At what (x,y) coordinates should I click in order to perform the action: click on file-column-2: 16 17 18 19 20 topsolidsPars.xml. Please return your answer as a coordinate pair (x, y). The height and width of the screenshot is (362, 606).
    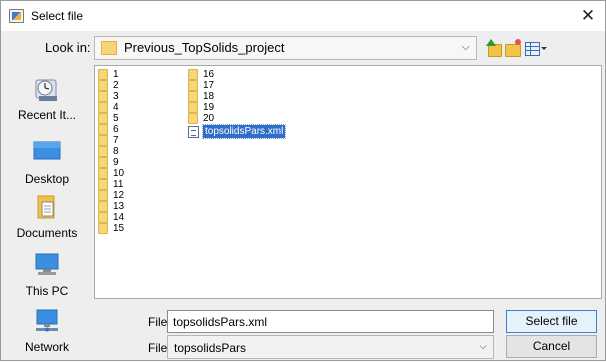
    Looking at the image, I should click on (237, 104).